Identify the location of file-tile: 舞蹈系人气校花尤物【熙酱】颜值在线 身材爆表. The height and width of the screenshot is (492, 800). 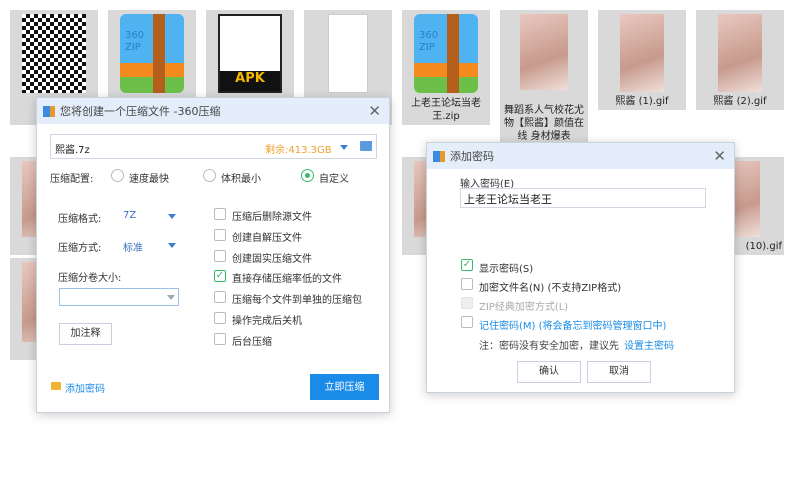
(544, 77).